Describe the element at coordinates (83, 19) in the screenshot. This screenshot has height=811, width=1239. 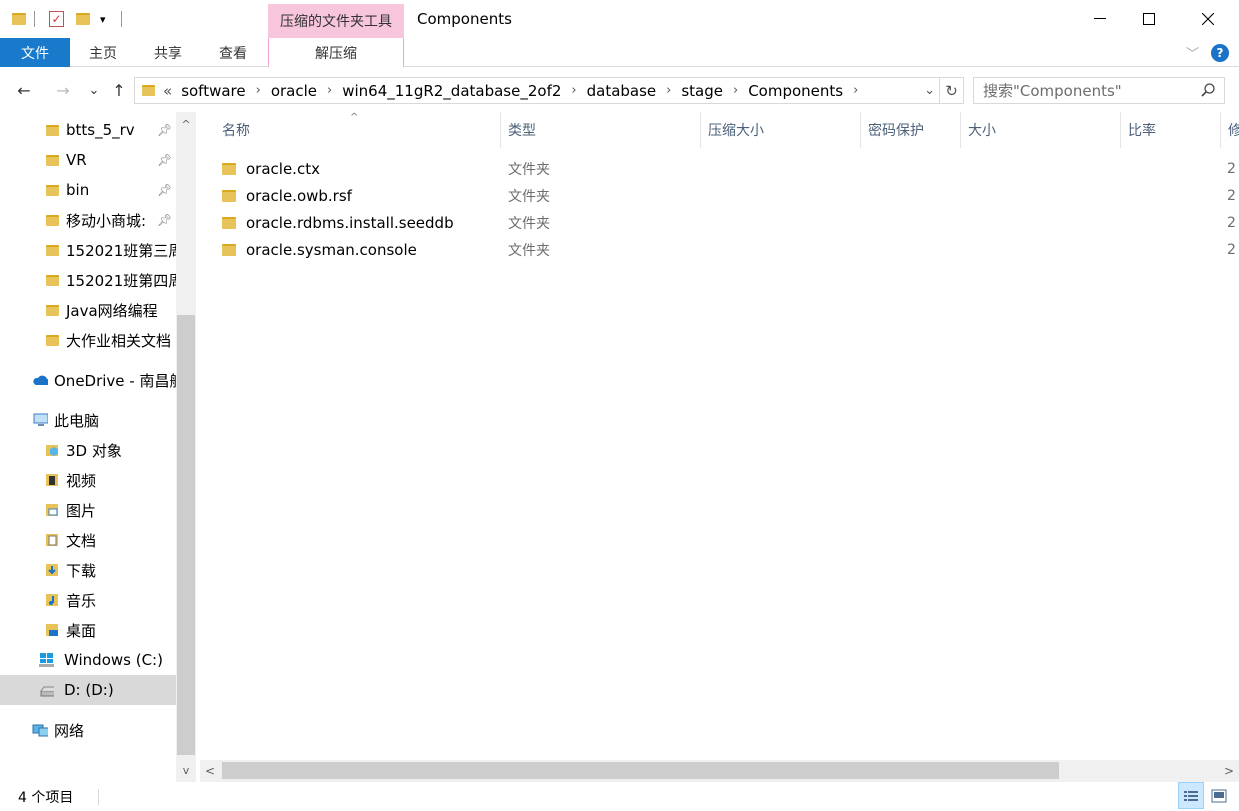
I see `new-folder-icon` at that location.